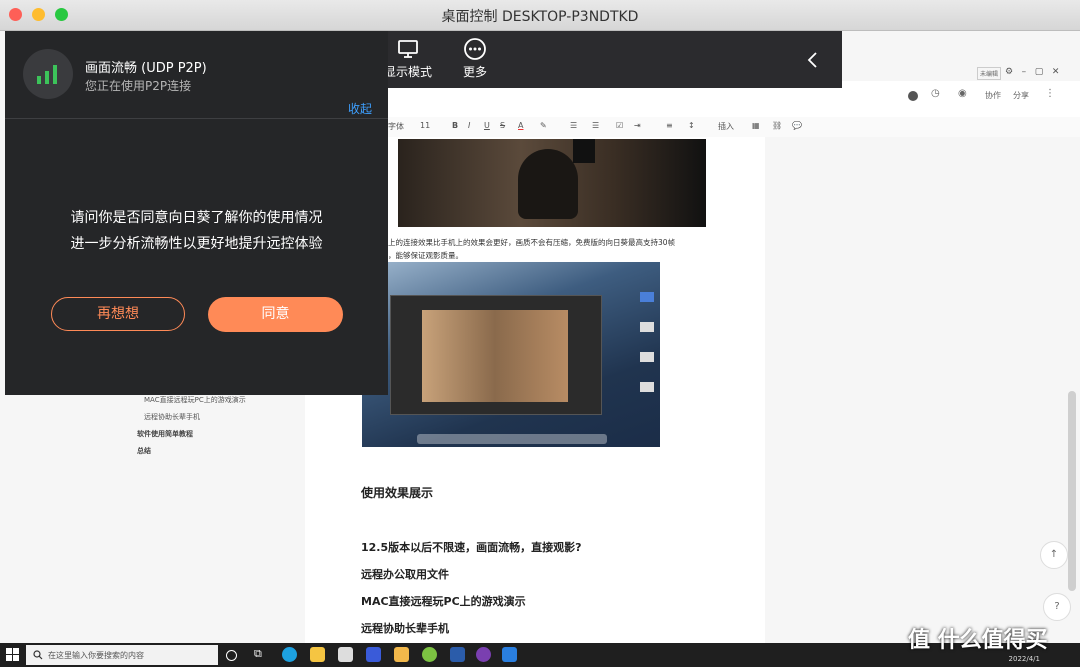 The image size is (1080, 667). I want to click on toc-item: MAC直接远程玩PC上的游戏演示, so click(195, 400).